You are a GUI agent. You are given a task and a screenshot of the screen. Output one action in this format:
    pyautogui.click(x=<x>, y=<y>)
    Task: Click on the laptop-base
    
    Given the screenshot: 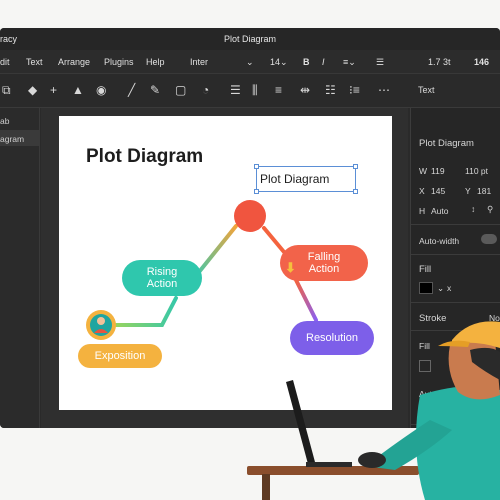 What is the action you would take?
    pyautogui.click(x=329, y=464)
    